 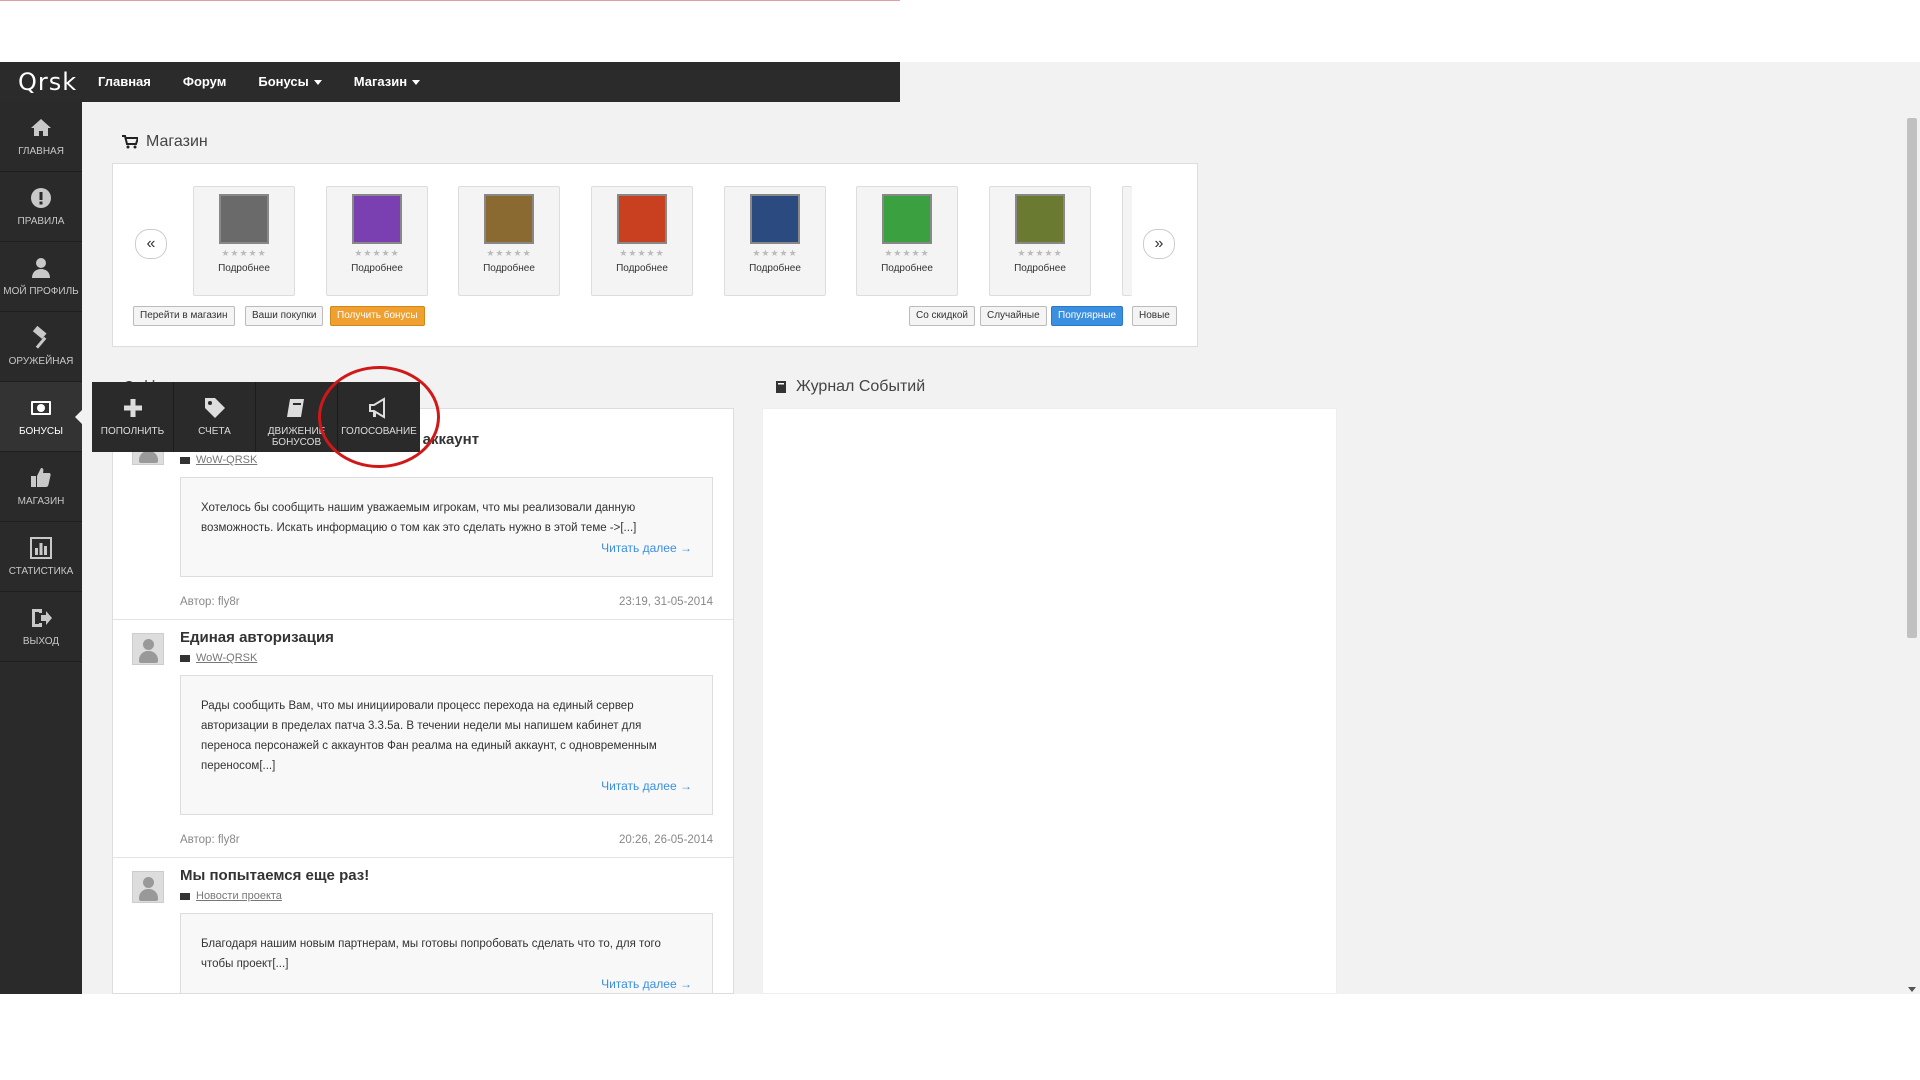 What do you see at coordinates (1159, 244) in the screenshot?
I see `carousel-next-button: »` at bounding box center [1159, 244].